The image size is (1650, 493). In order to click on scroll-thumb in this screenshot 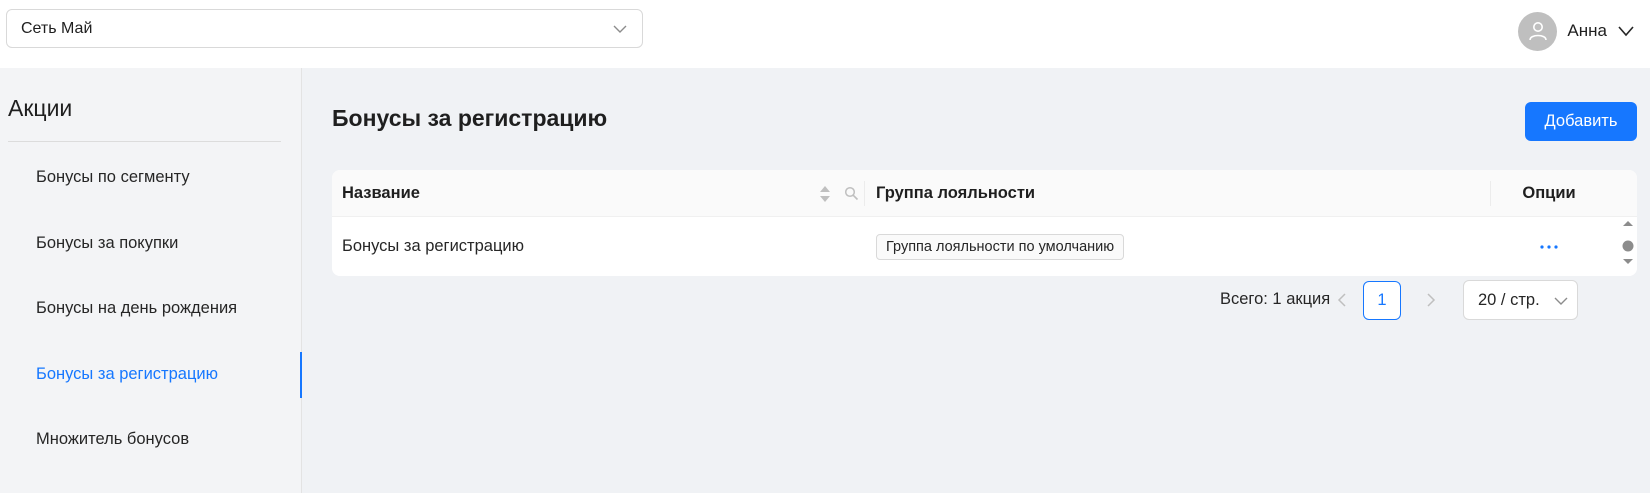, I will do `click(1628, 246)`.